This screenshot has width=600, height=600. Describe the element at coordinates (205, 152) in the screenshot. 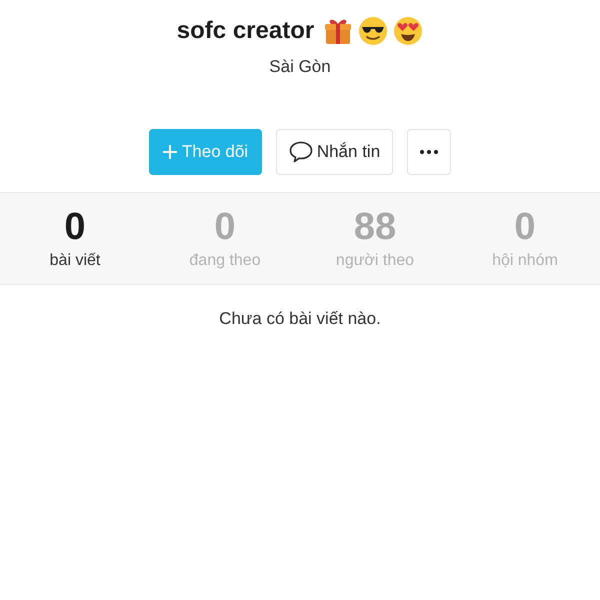

I see `follow-button: Theo dõi` at that location.